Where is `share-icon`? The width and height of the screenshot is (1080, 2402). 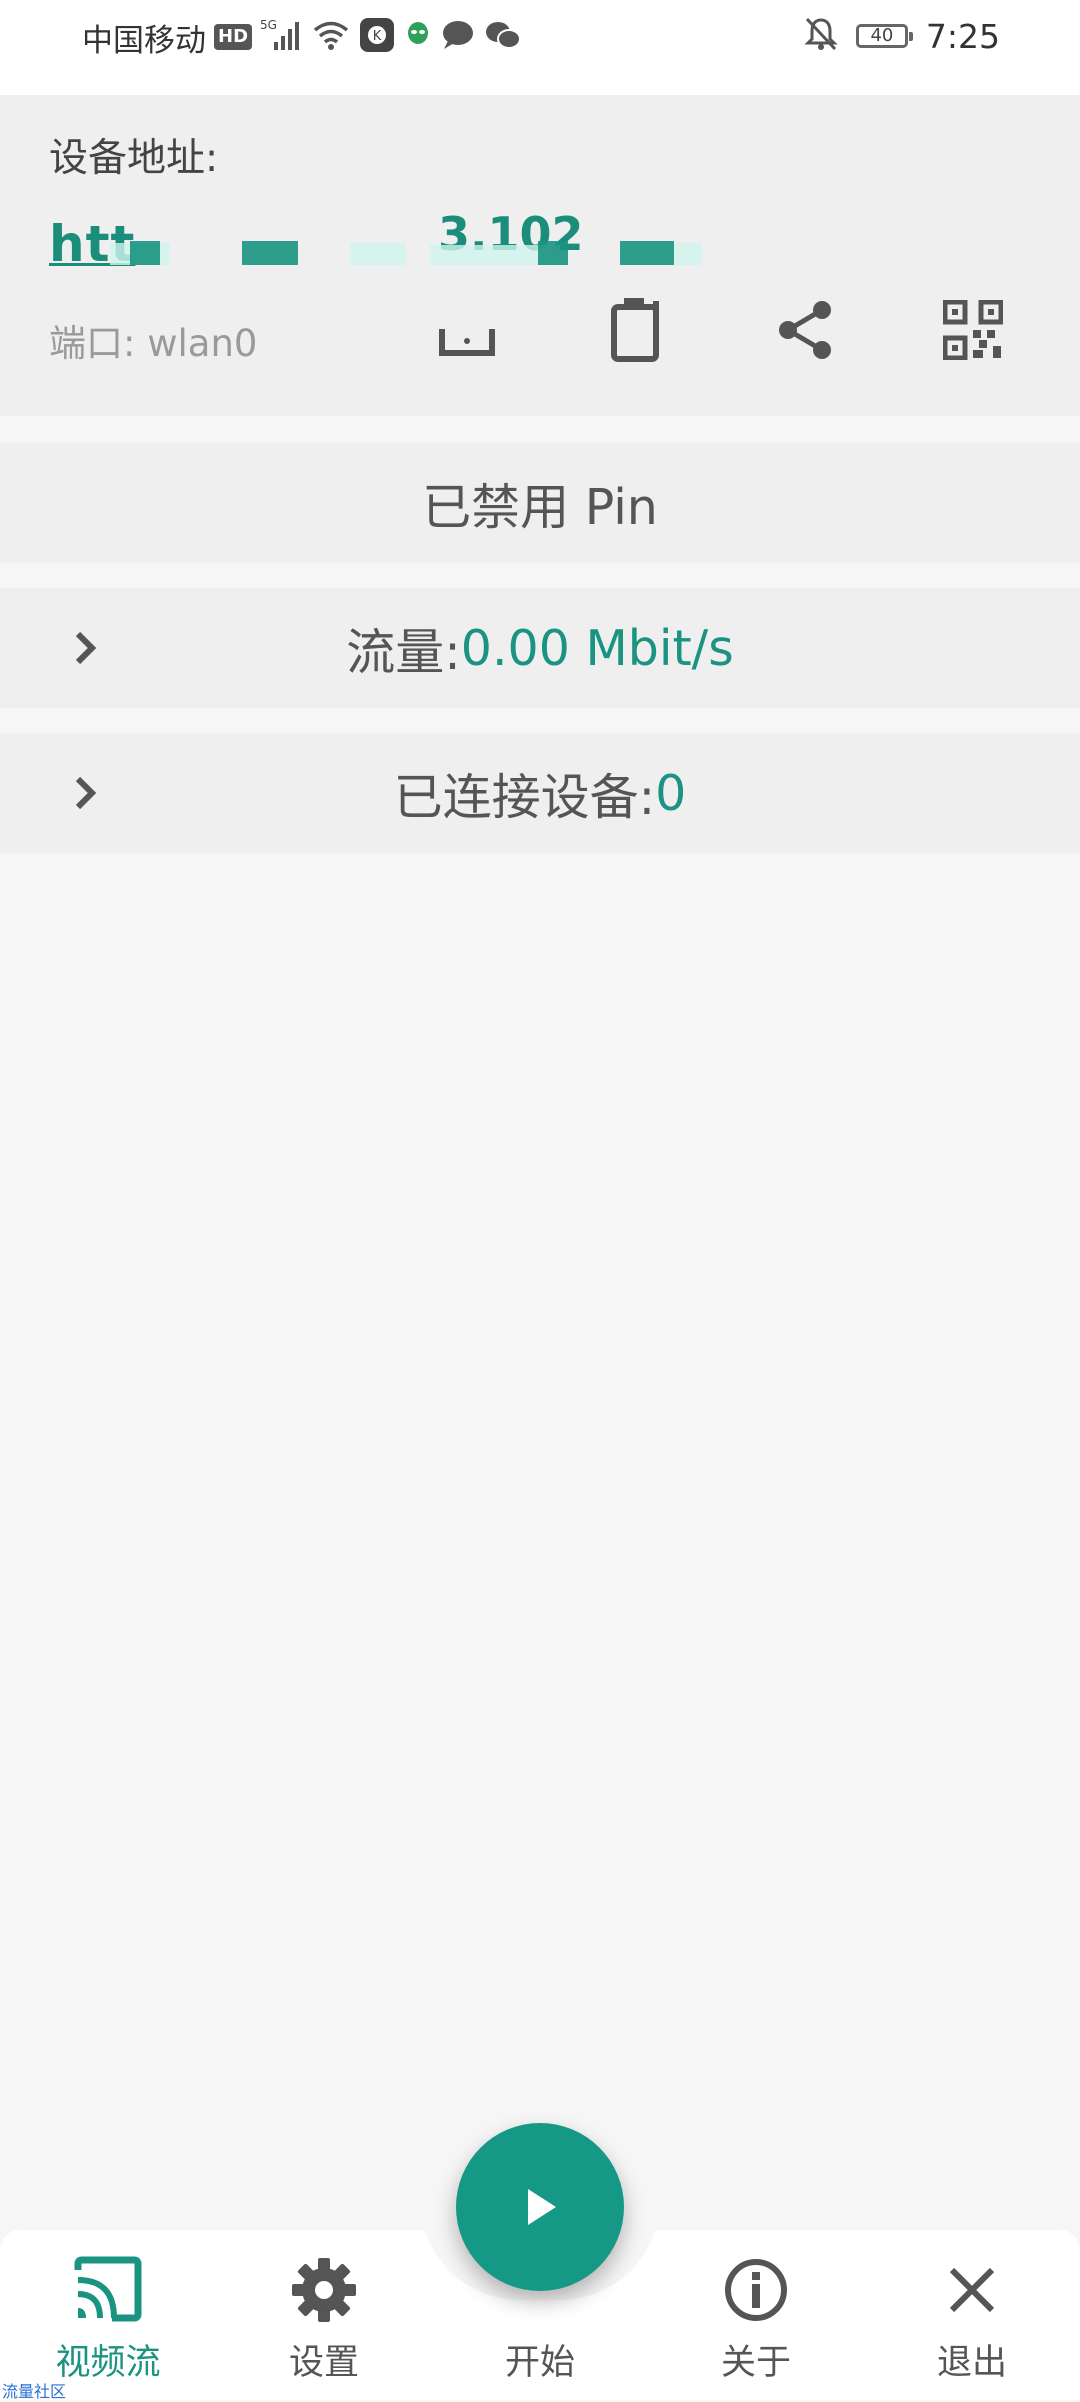 share-icon is located at coordinates (805, 330).